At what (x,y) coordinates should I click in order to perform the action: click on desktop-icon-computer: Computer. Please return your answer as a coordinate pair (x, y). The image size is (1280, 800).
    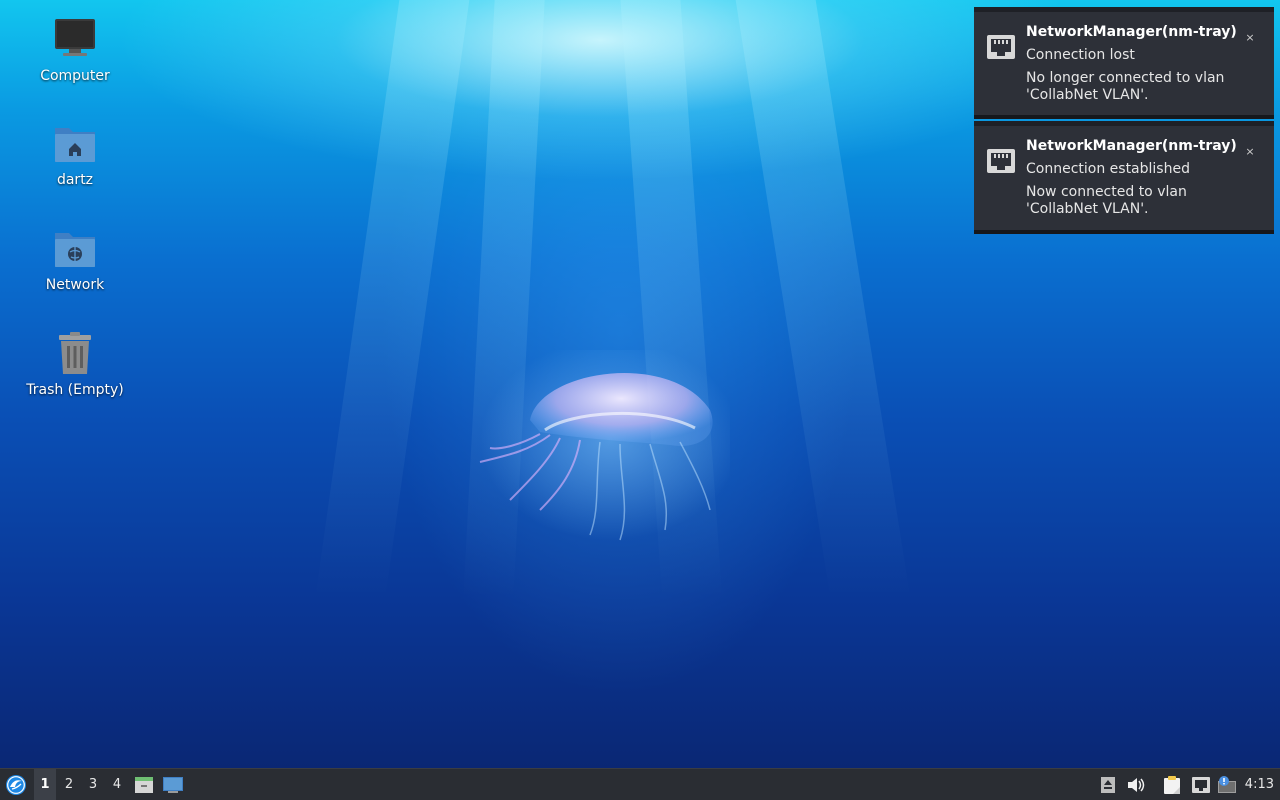
    Looking at the image, I should click on (75, 51).